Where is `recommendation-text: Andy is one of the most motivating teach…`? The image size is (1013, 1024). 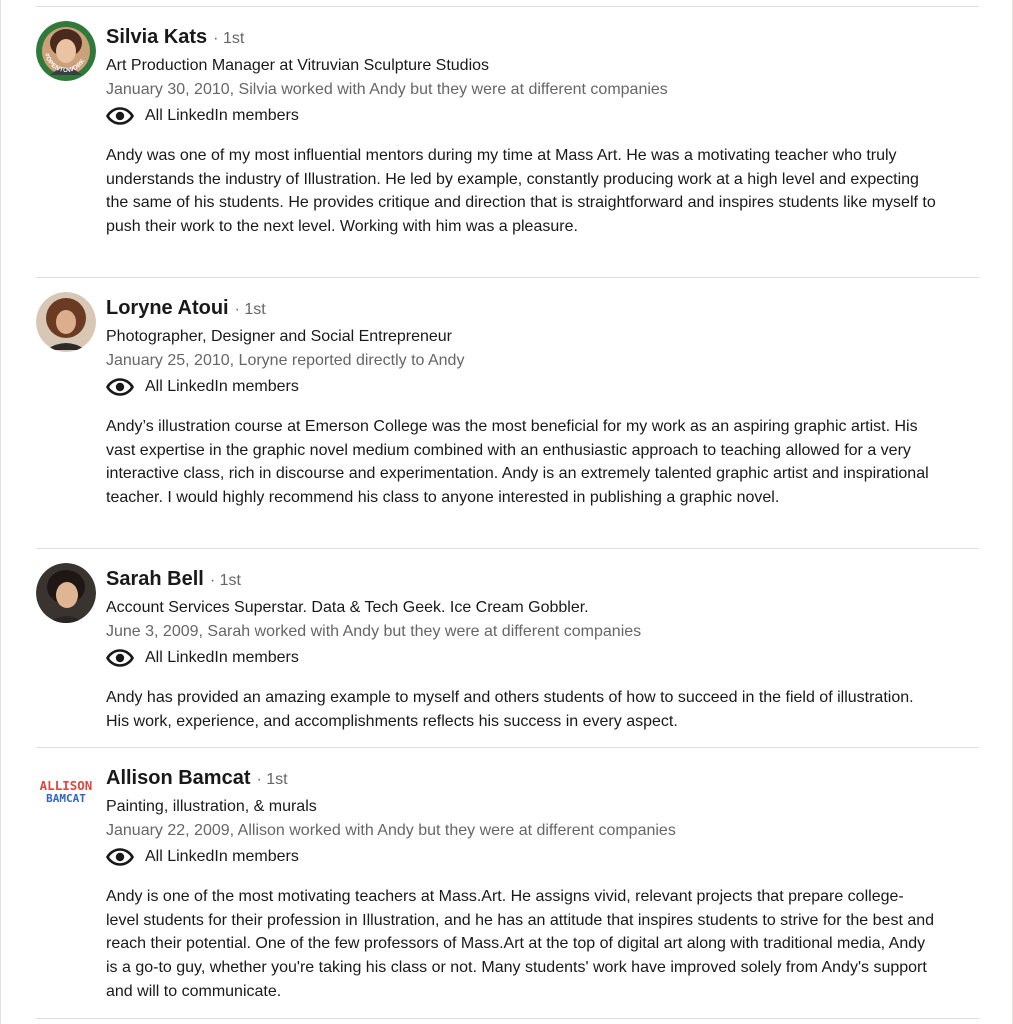 recommendation-text: Andy is one of the most motivating teach… is located at coordinates (520, 944).